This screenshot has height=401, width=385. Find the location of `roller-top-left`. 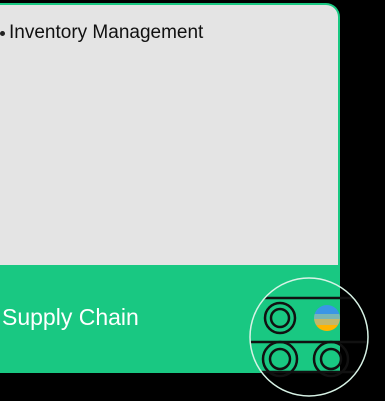

roller-top-left is located at coordinates (280, 318).